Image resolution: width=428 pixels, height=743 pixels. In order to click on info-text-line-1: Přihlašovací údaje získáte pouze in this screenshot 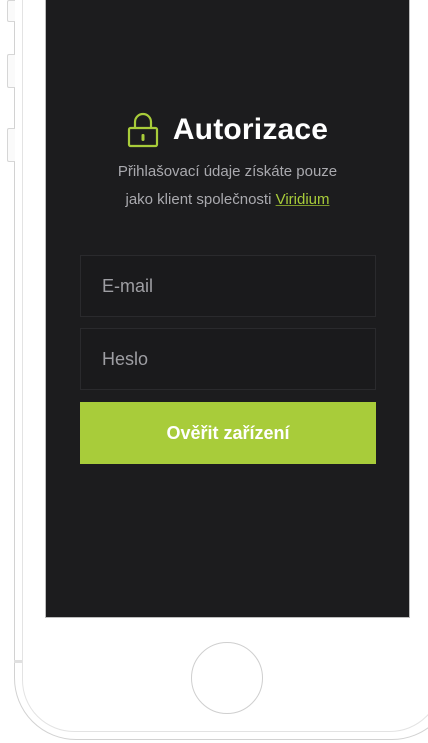, I will do `click(227, 171)`.